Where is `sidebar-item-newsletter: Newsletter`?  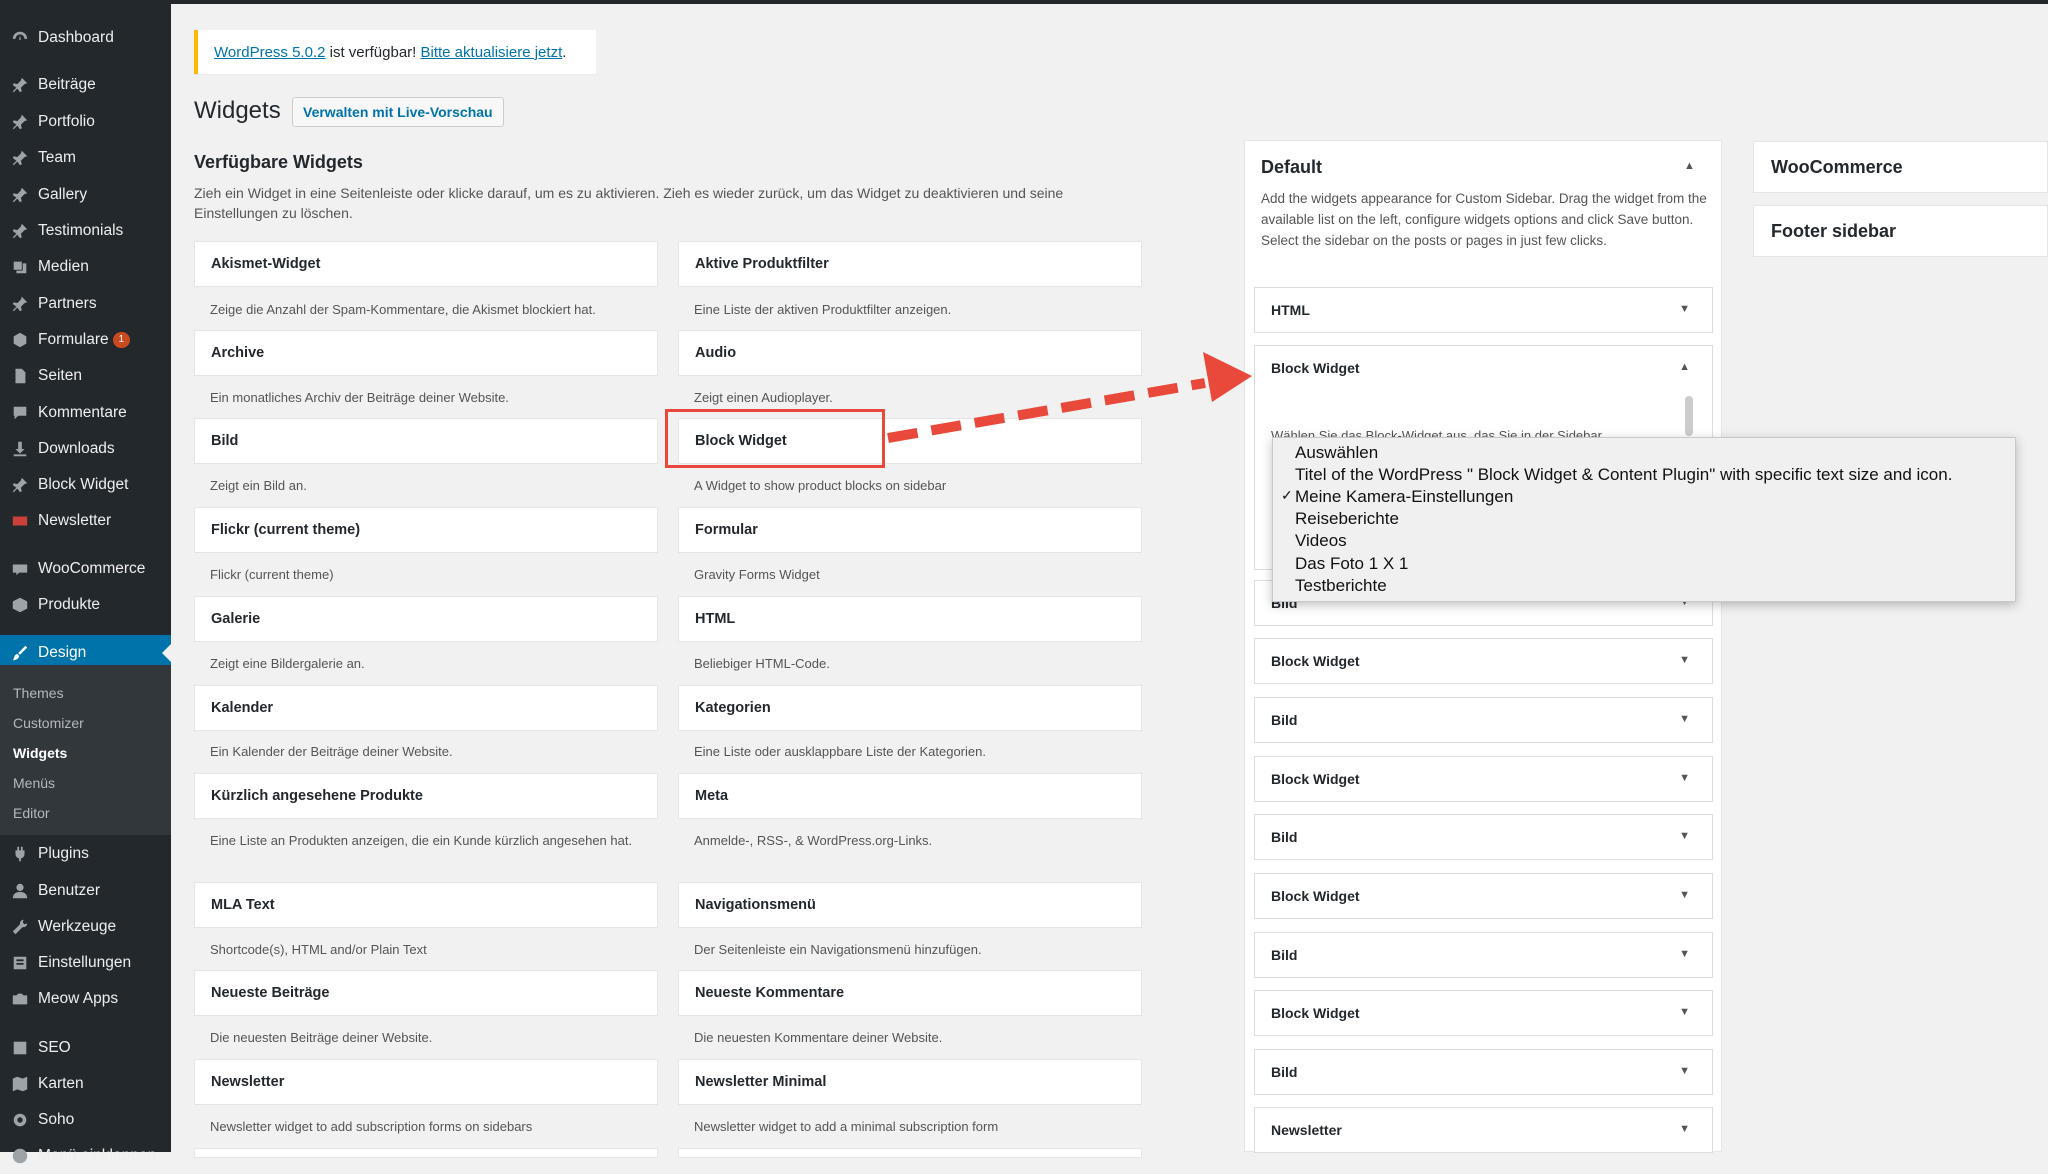 sidebar-item-newsletter: Newsletter is located at coordinates (85, 521).